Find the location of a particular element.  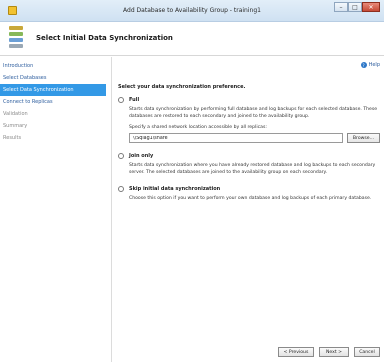

help-link: ? Help is located at coordinates (370, 65).